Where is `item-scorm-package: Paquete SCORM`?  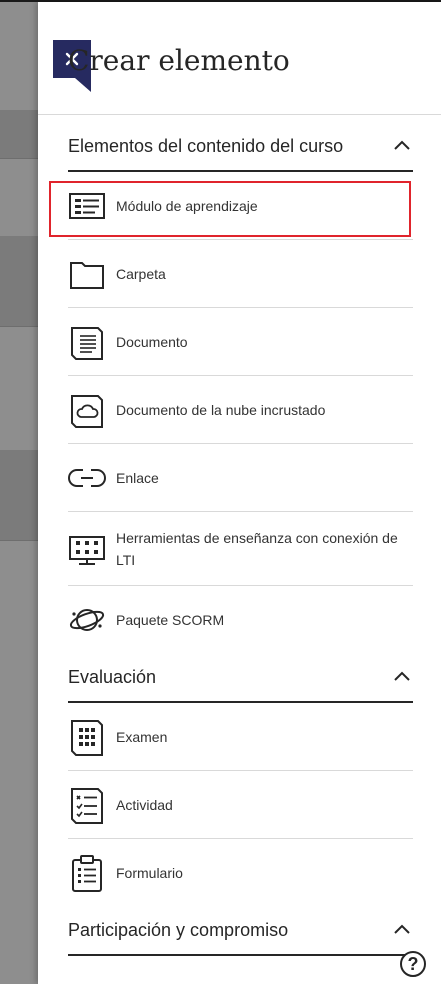
item-scorm-package: Paquete SCORM is located at coordinates (240, 619).